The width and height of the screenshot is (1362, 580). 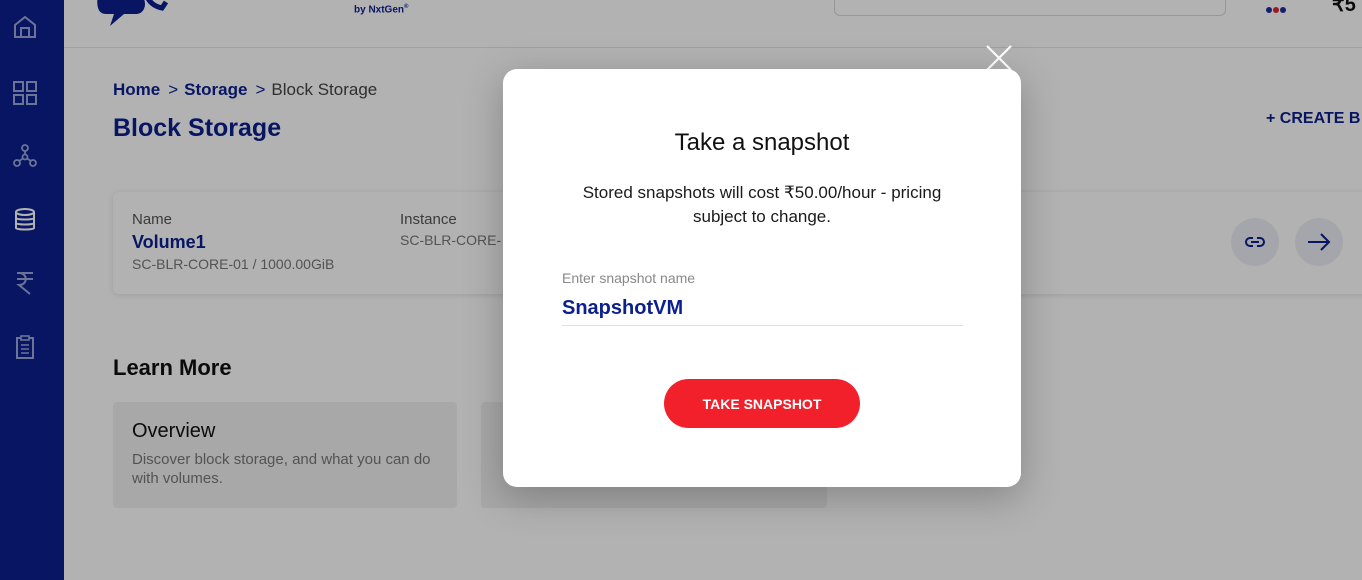 What do you see at coordinates (762, 403) in the screenshot?
I see `take-snapshot-button: TAKE SNAPSHOT` at bounding box center [762, 403].